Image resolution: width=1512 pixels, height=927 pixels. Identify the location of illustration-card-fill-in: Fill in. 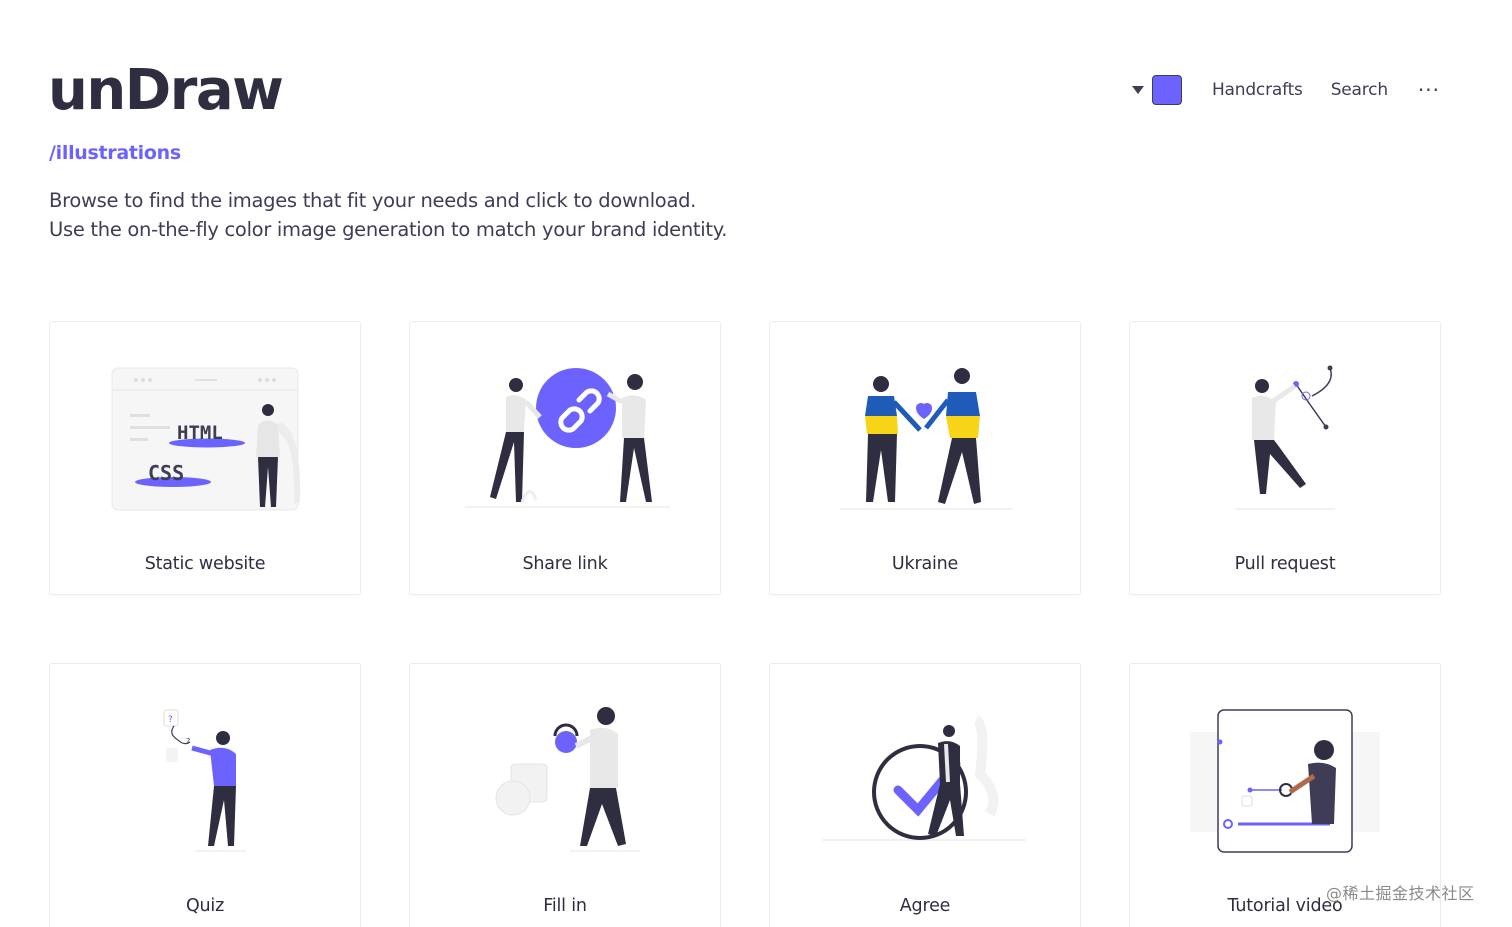
(565, 795).